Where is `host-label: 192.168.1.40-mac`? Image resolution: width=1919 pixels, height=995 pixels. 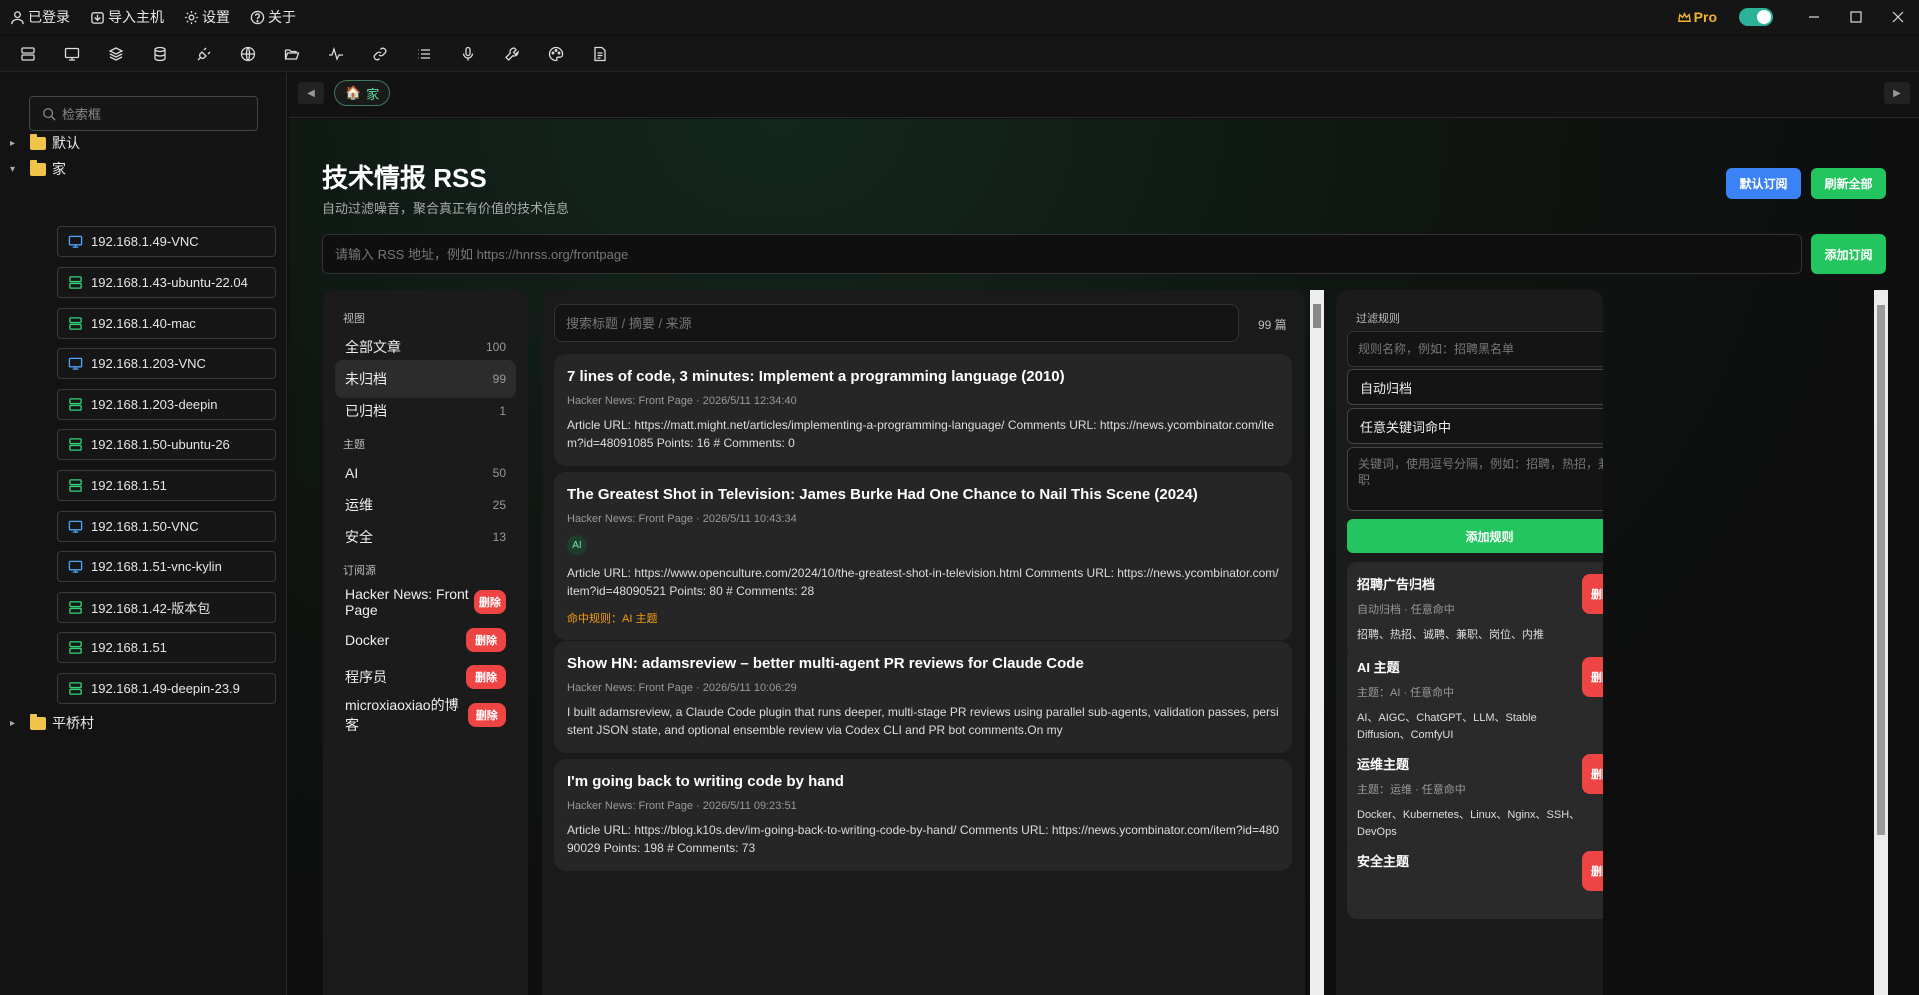 host-label: 192.168.1.40-mac is located at coordinates (143, 323).